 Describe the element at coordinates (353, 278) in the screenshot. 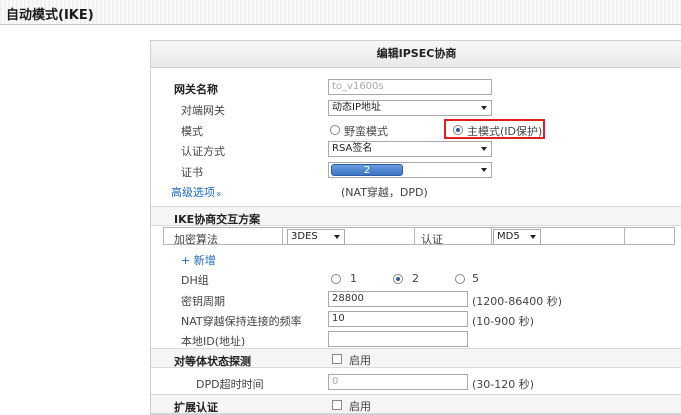

I see `dh-group-1-label: 1` at that location.